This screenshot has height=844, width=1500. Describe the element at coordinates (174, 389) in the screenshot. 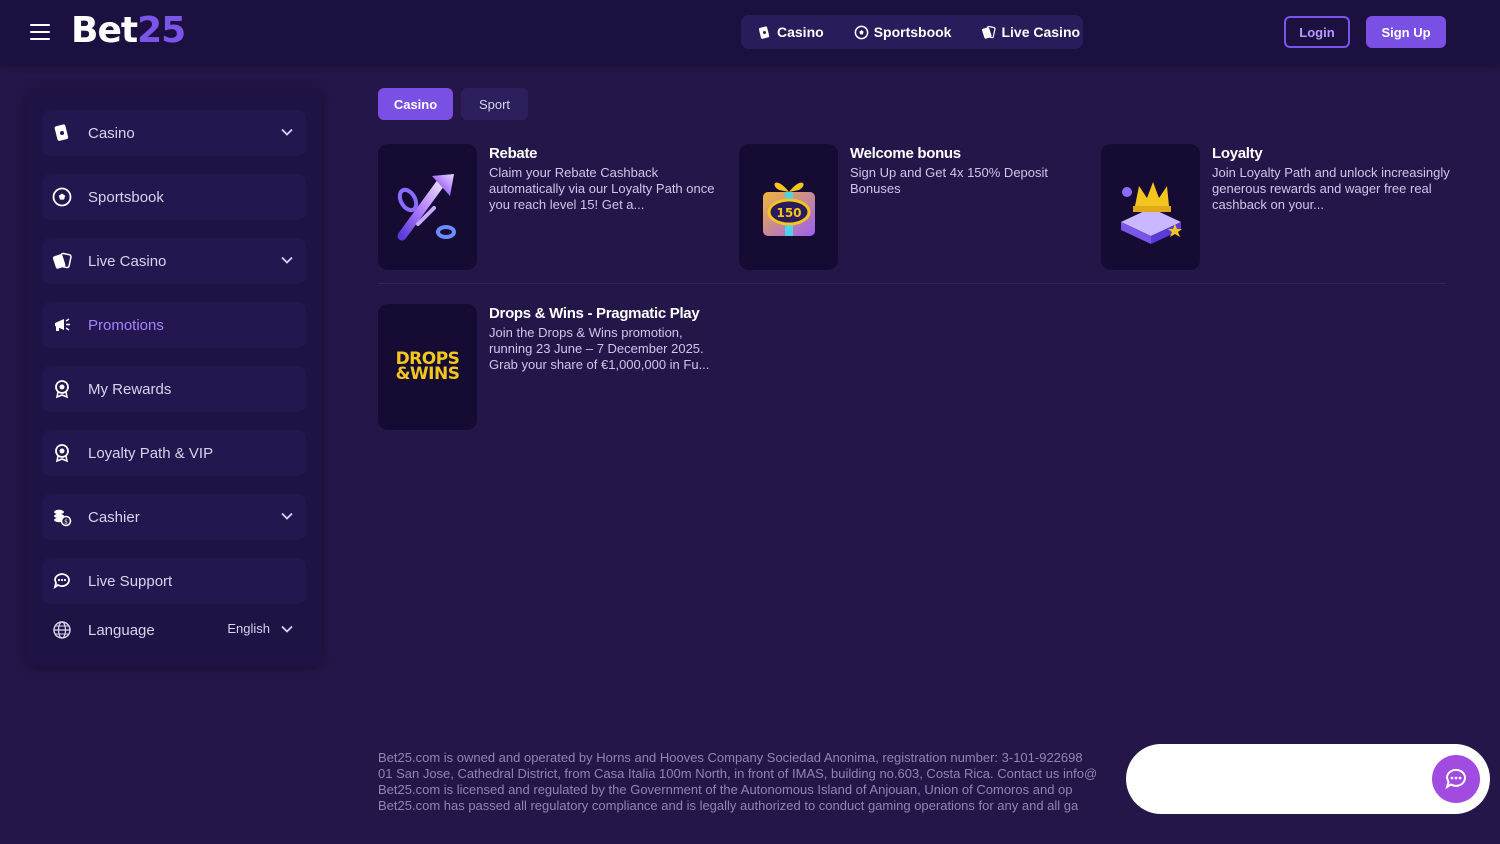

I see `sidebar-item-my-rewards: My Rewards` at that location.